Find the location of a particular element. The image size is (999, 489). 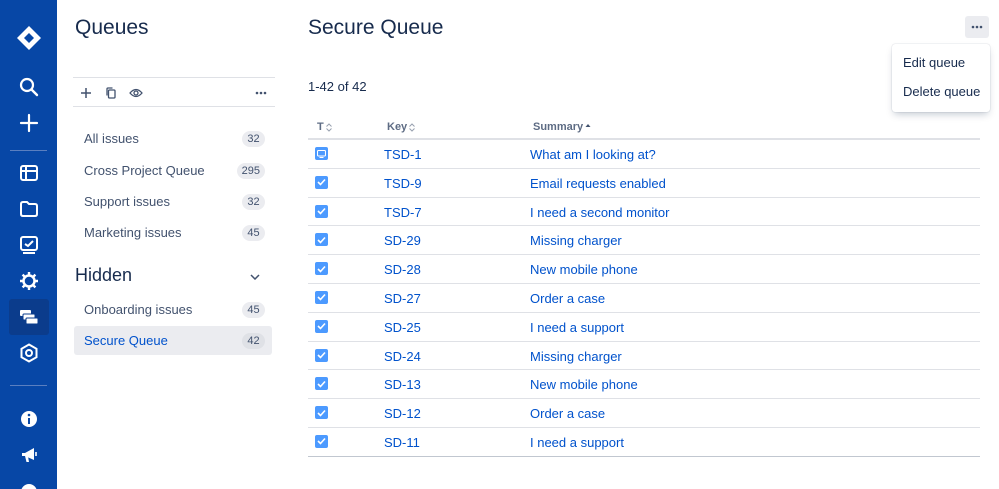

watch-eye-icon is located at coordinates (136, 93).